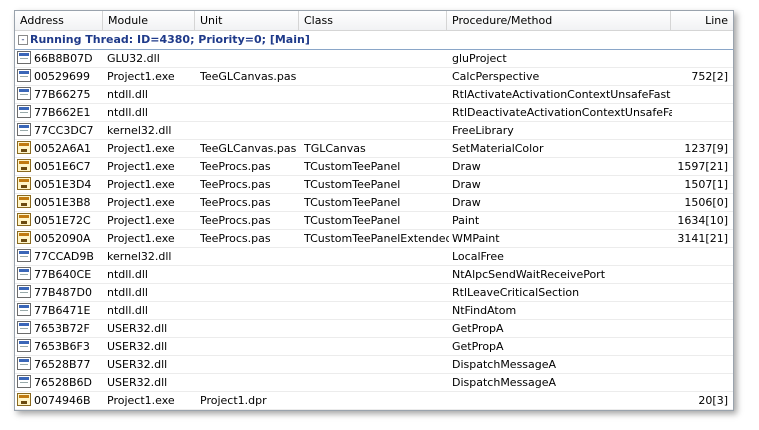  I want to click on stack-frame-row: 77CCD0E7kernel32.dll BaseThreadInitThunk, so click(374, 410).